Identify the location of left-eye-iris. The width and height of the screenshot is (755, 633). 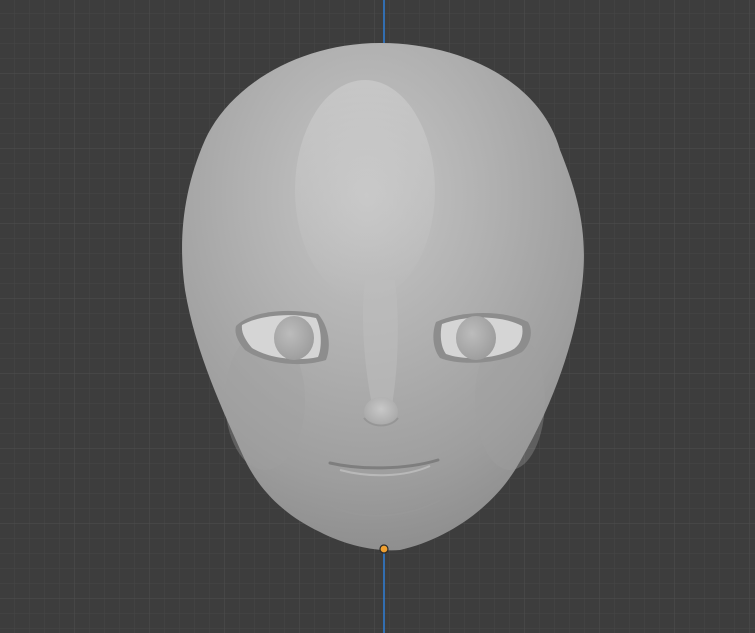
(294, 338).